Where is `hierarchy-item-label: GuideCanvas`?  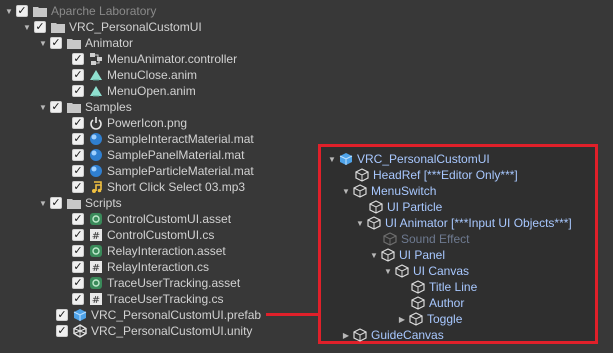
hierarchy-item-label: GuideCanvas is located at coordinates (407, 335).